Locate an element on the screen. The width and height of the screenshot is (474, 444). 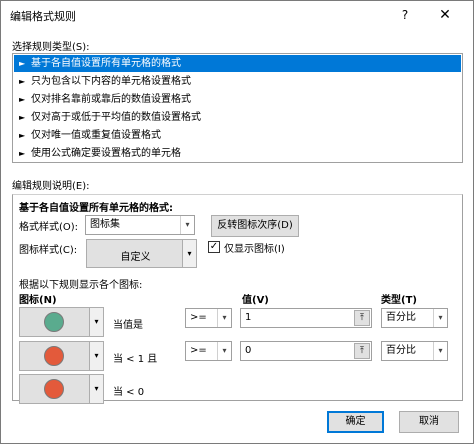
operator-select-row-1: >= ▾ is located at coordinates (208, 318).